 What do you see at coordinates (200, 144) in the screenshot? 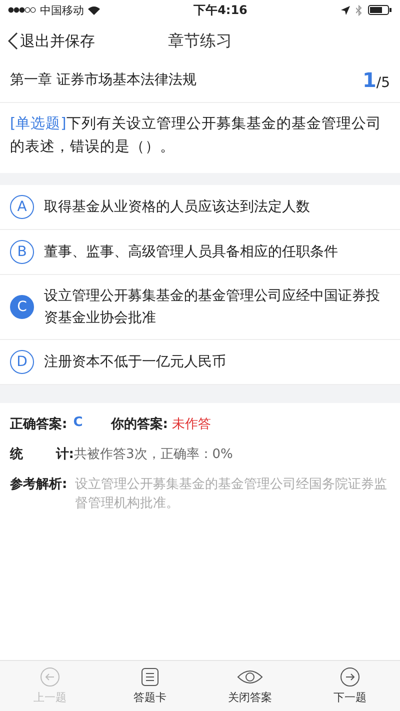
I see `question-text: [单选题]下列有关设立管理公开募集基金的基金管理公司的表述，错误的是（）。` at bounding box center [200, 144].